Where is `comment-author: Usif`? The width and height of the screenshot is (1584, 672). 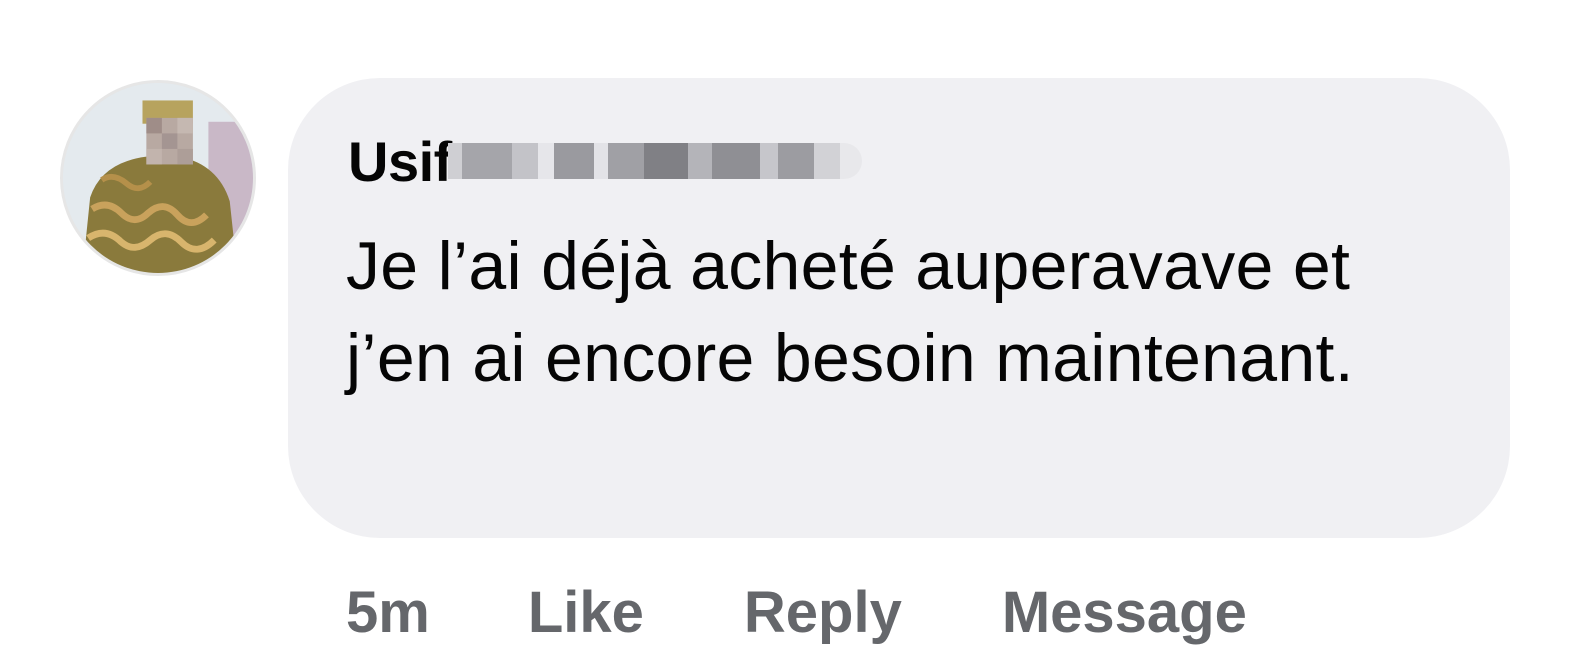 comment-author: Usif is located at coordinates (605, 161).